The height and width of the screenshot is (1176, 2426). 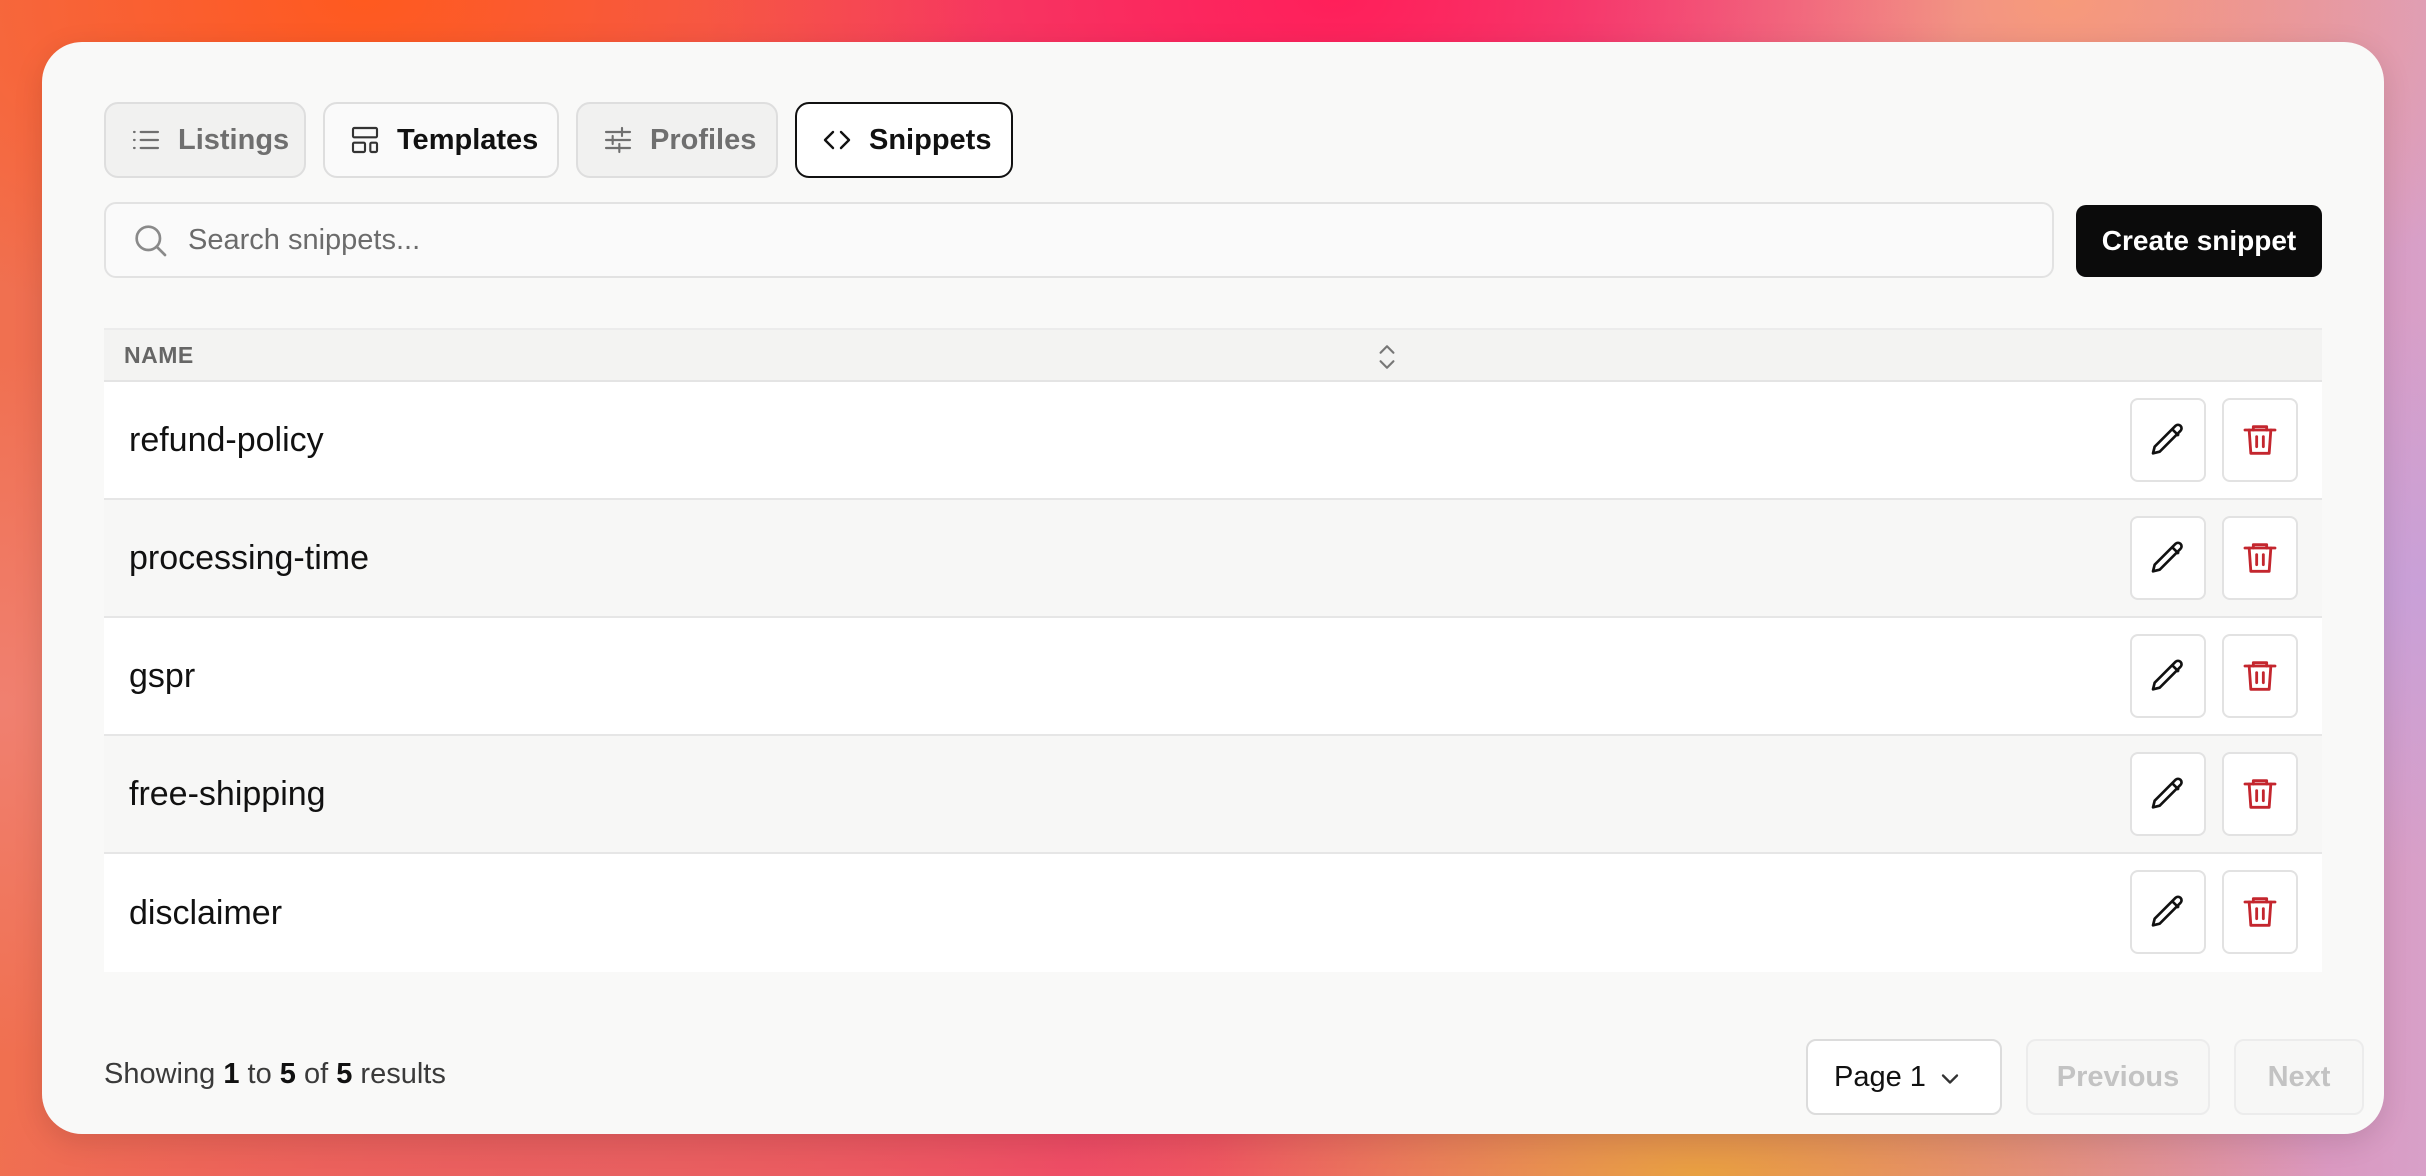 I want to click on table-row: refund-policy, so click(x=1213, y=441).